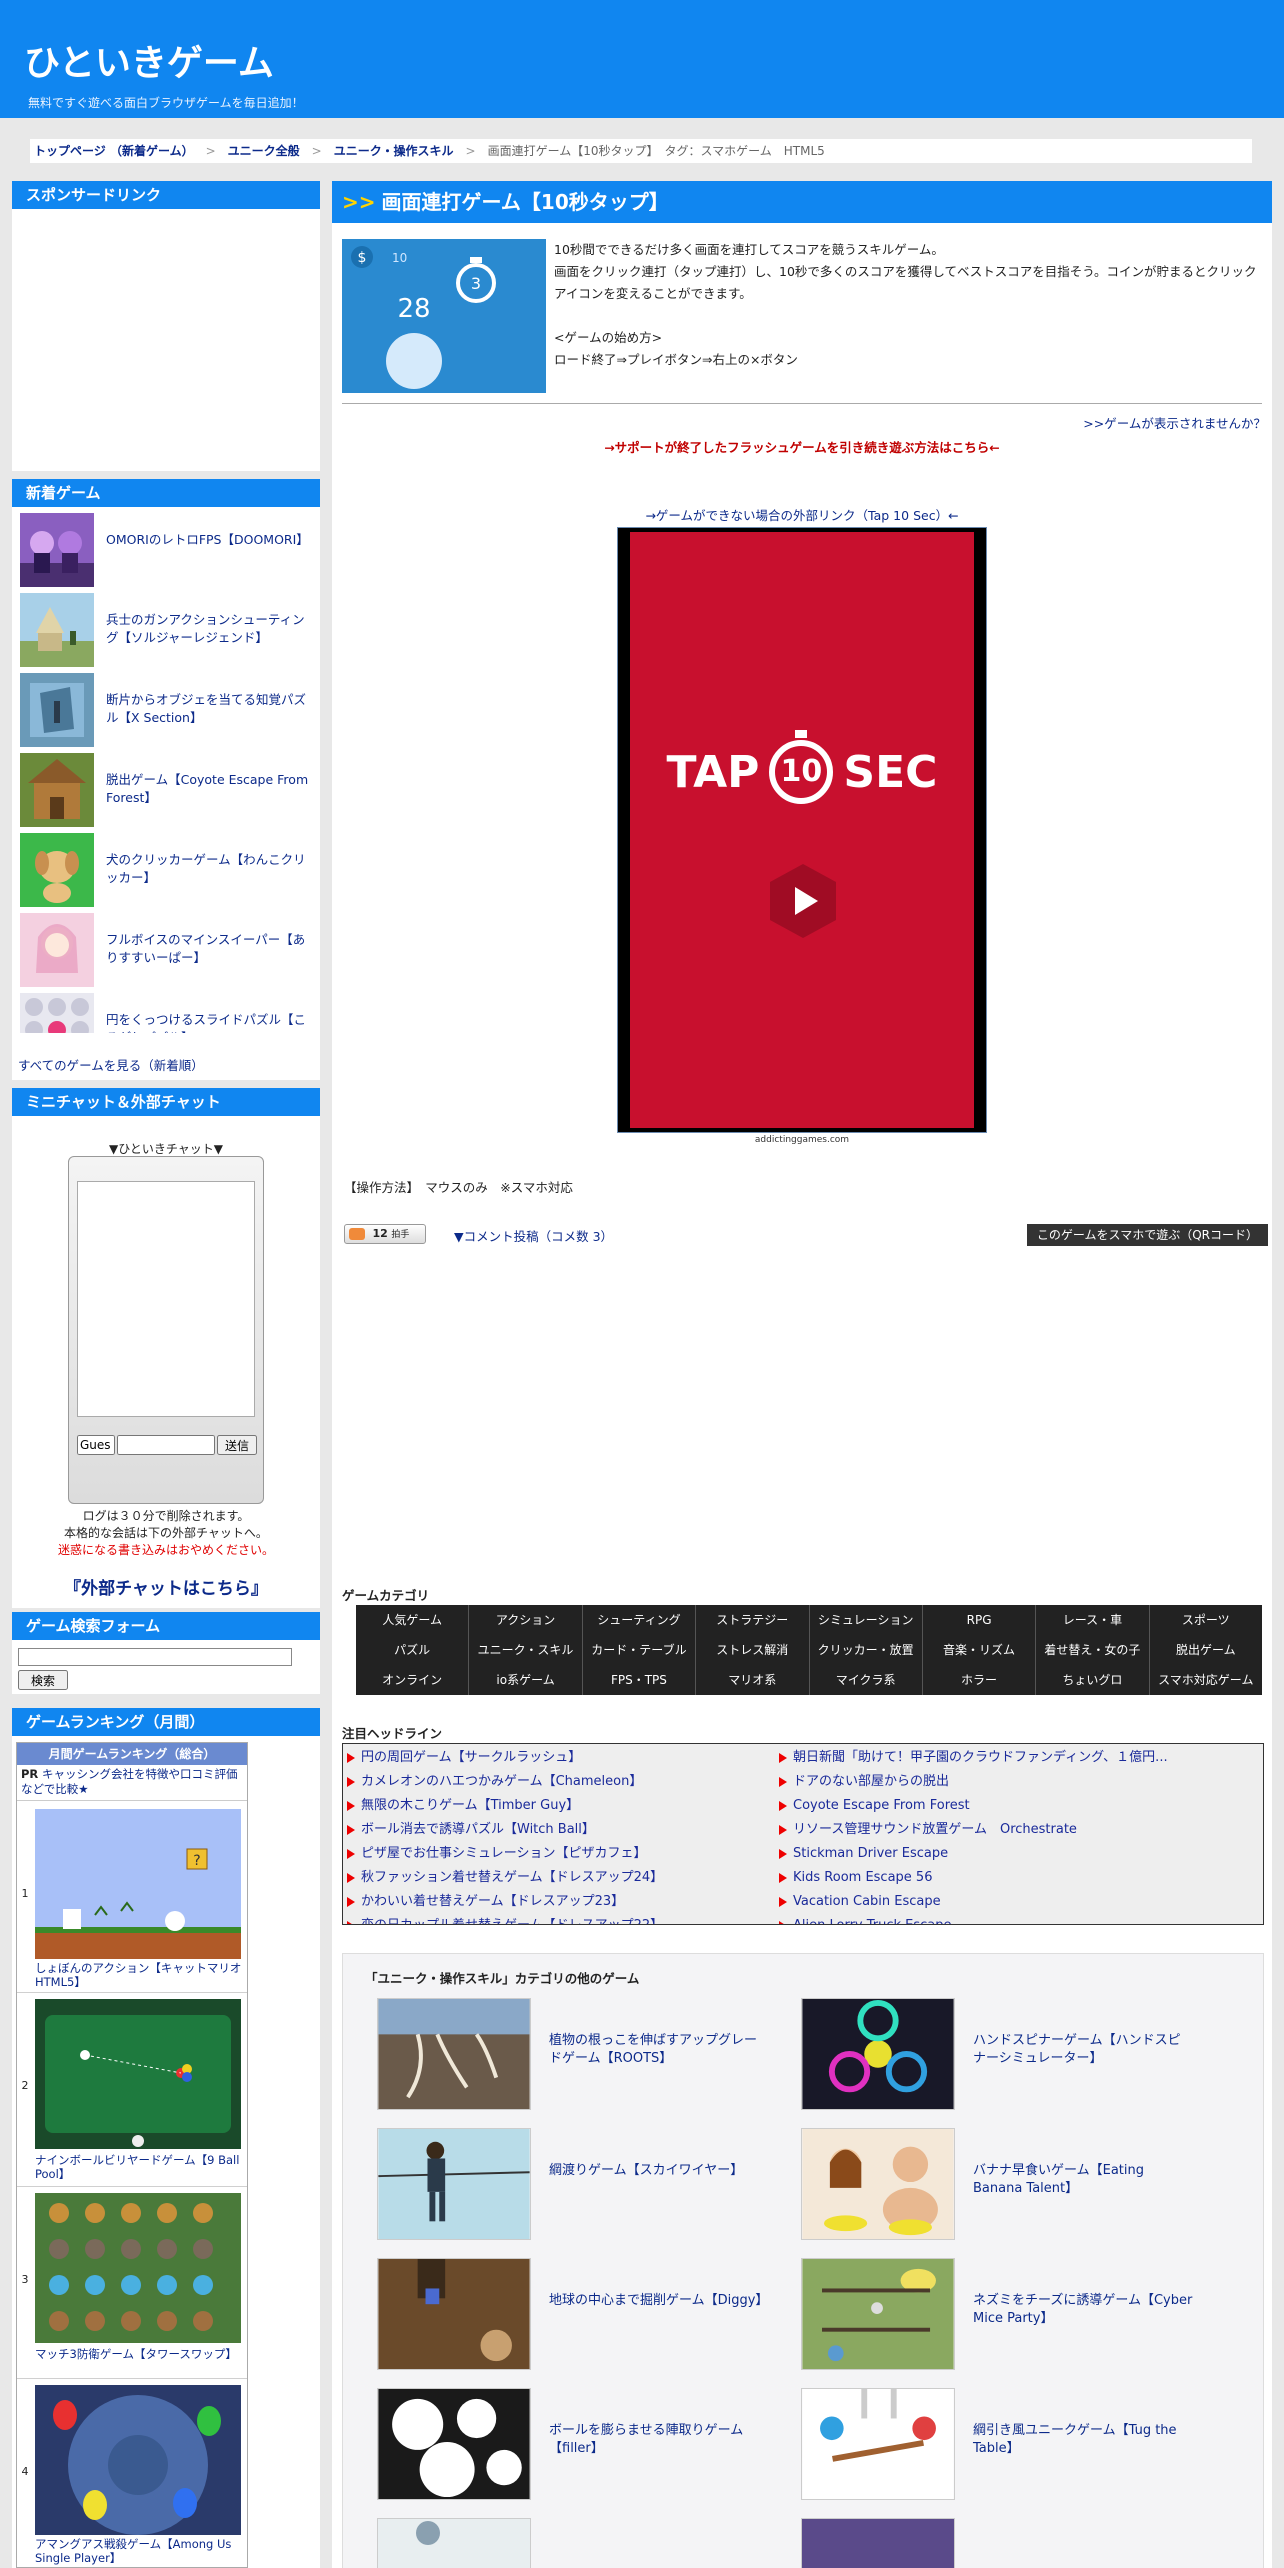 The width and height of the screenshot is (1284, 2568). What do you see at coordinates (582, 2322) in the screenshot?
I see `other-game-item: 地球の中心まで掘削ゲーム【Diggy】` at bounding box center [582, 2322].